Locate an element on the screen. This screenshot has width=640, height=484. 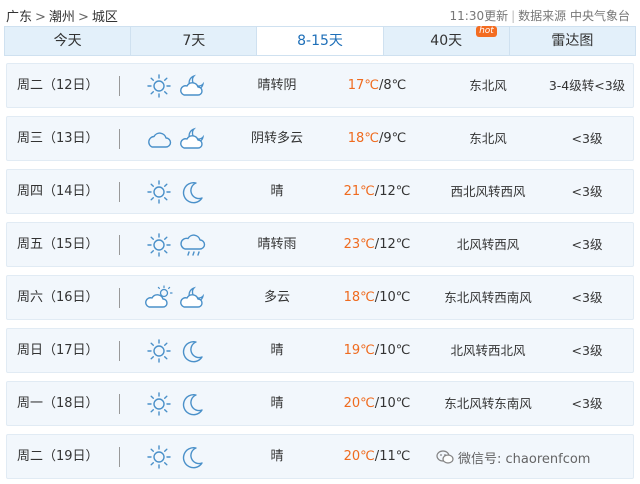
breadcrumb-city: 潮州 is located at coordinates (62, 17).